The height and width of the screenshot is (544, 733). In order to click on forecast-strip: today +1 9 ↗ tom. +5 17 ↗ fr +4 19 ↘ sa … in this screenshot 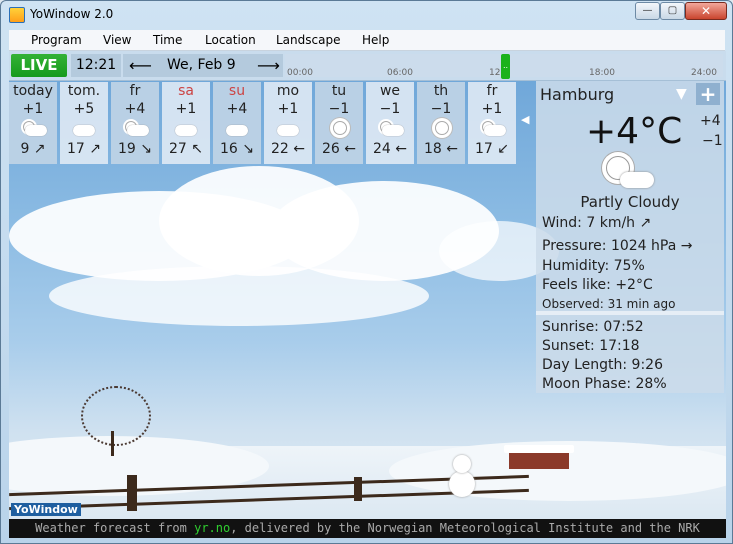, I will do `click(267, 123)`.